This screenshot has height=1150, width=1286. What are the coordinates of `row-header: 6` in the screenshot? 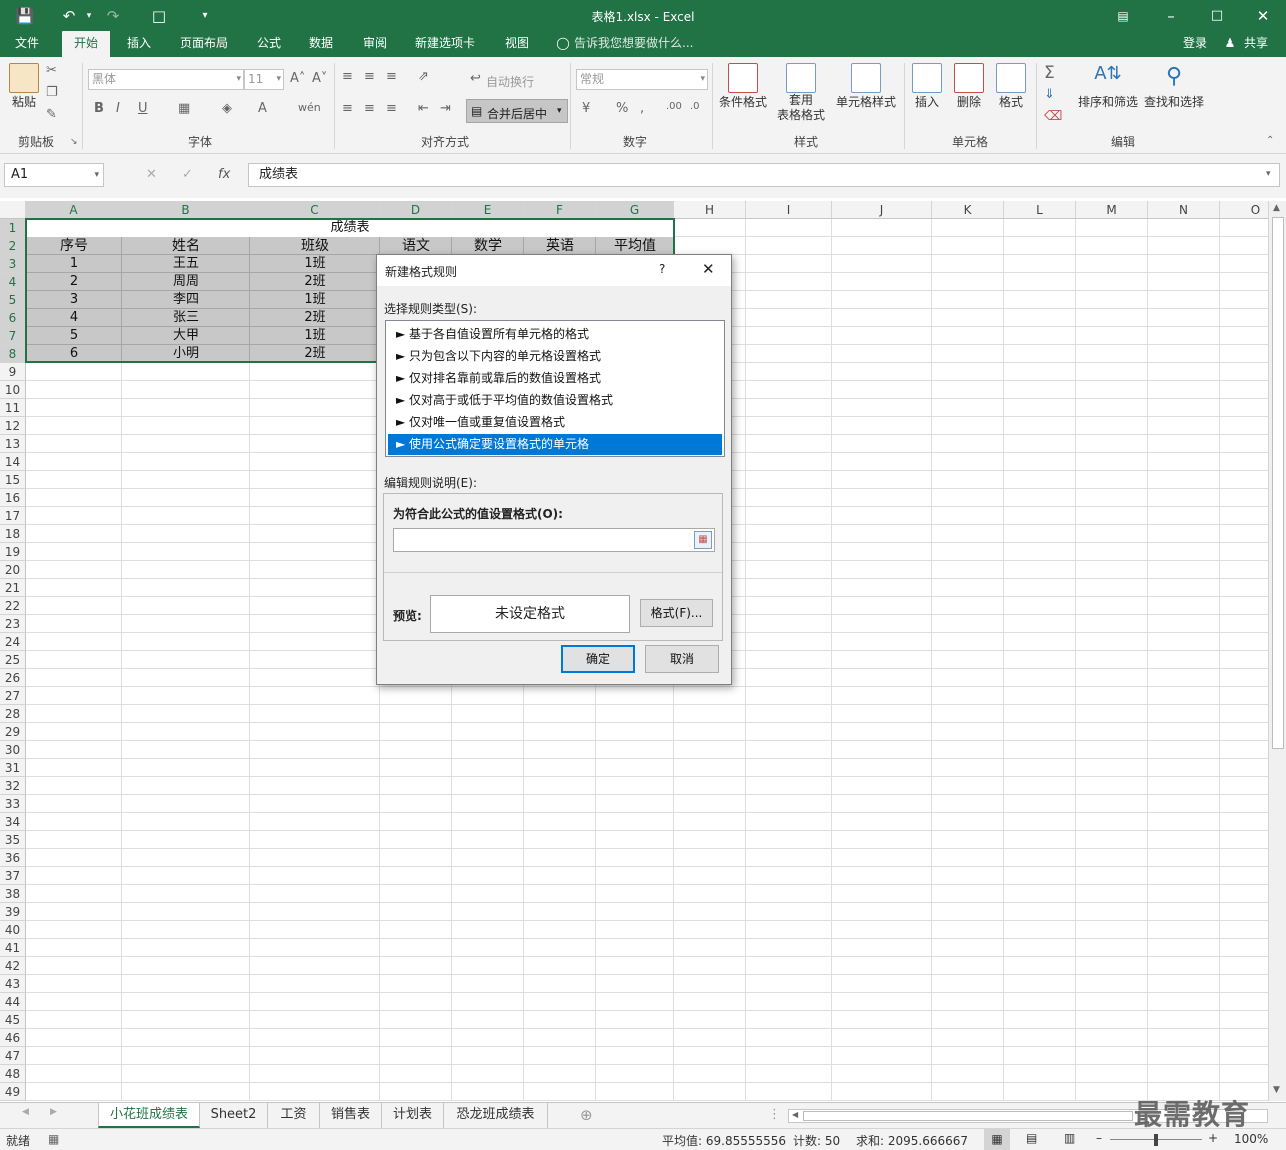 It's located at (13, 318).